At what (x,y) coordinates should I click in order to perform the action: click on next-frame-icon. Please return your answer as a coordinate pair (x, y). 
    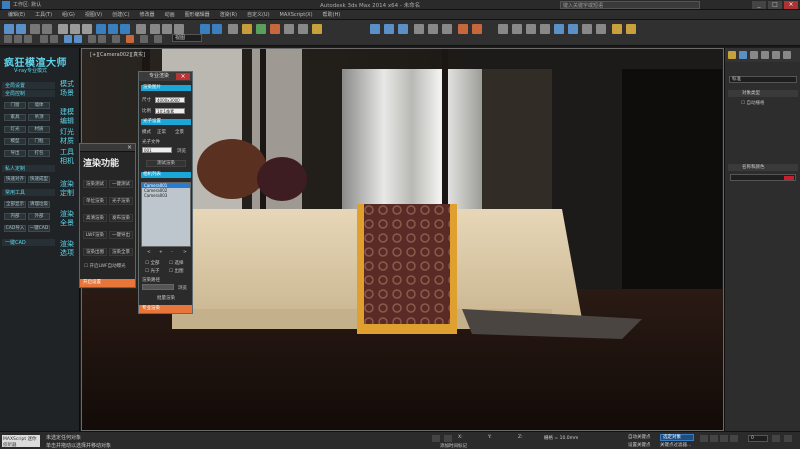
    Looking at the image, I should click on (734, 438).